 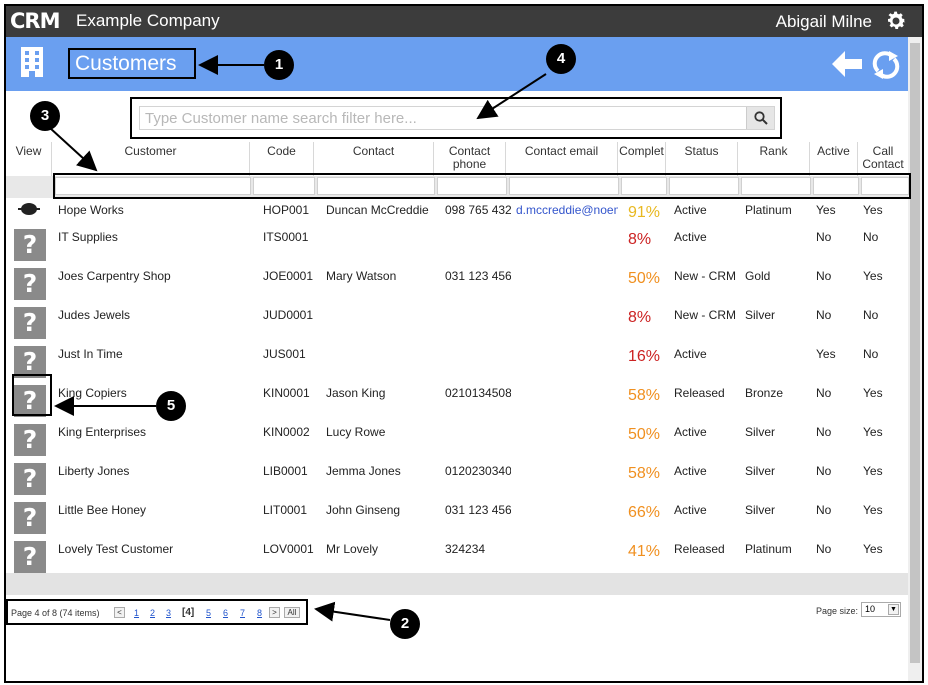 I want to click on pager-page-5: 5, so click(x=208, y=613).